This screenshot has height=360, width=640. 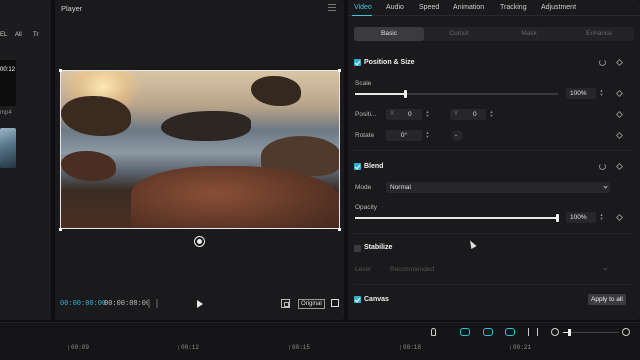 I want to click on play-icon, so click(x=200, y=304).